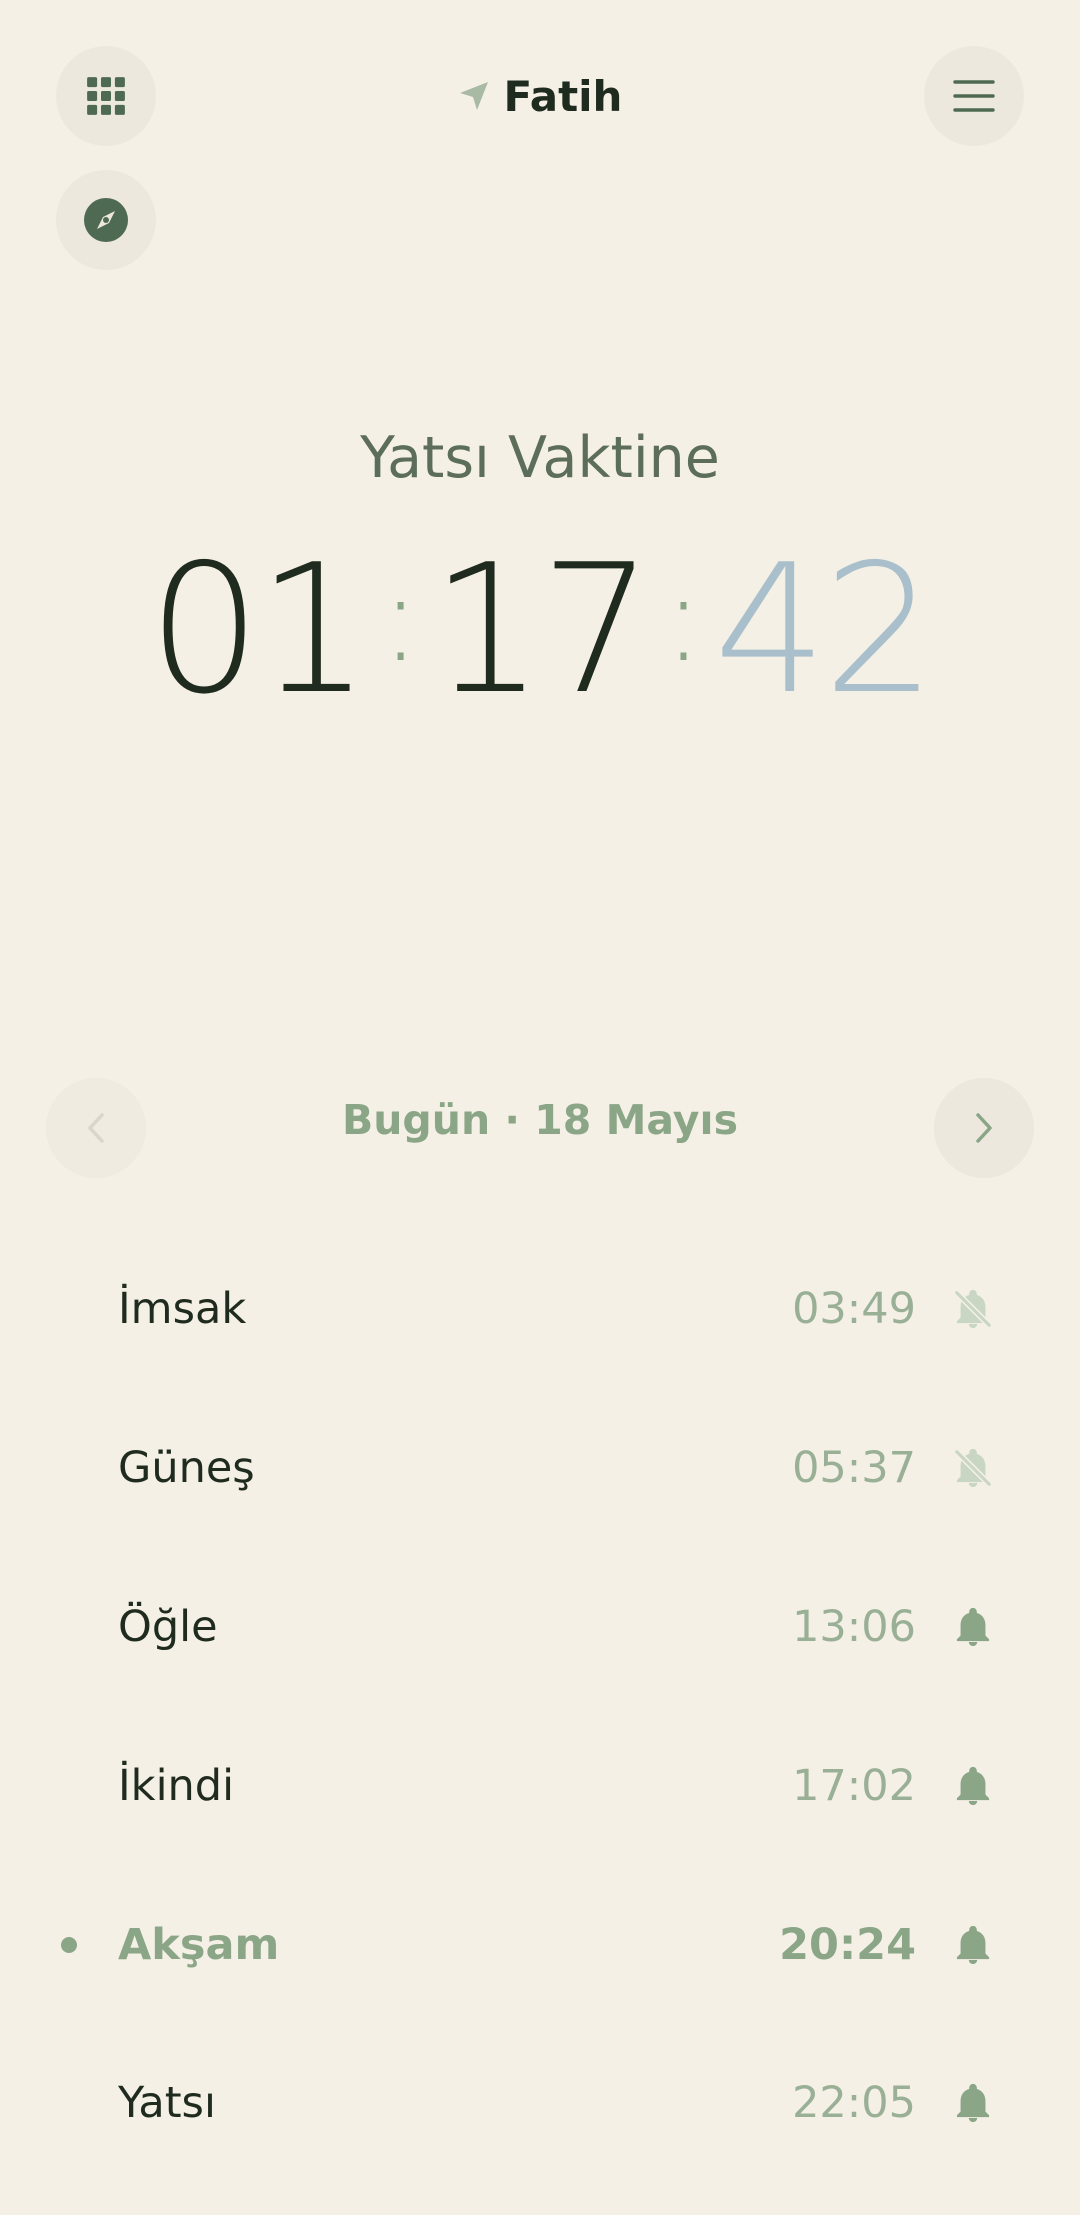 Image resolution: width=1080 pixels, height=2215 pixels. Describe the element at coordinates (176, 1785) in the screenshot. I see `prayer-name: İkindi` at that location.